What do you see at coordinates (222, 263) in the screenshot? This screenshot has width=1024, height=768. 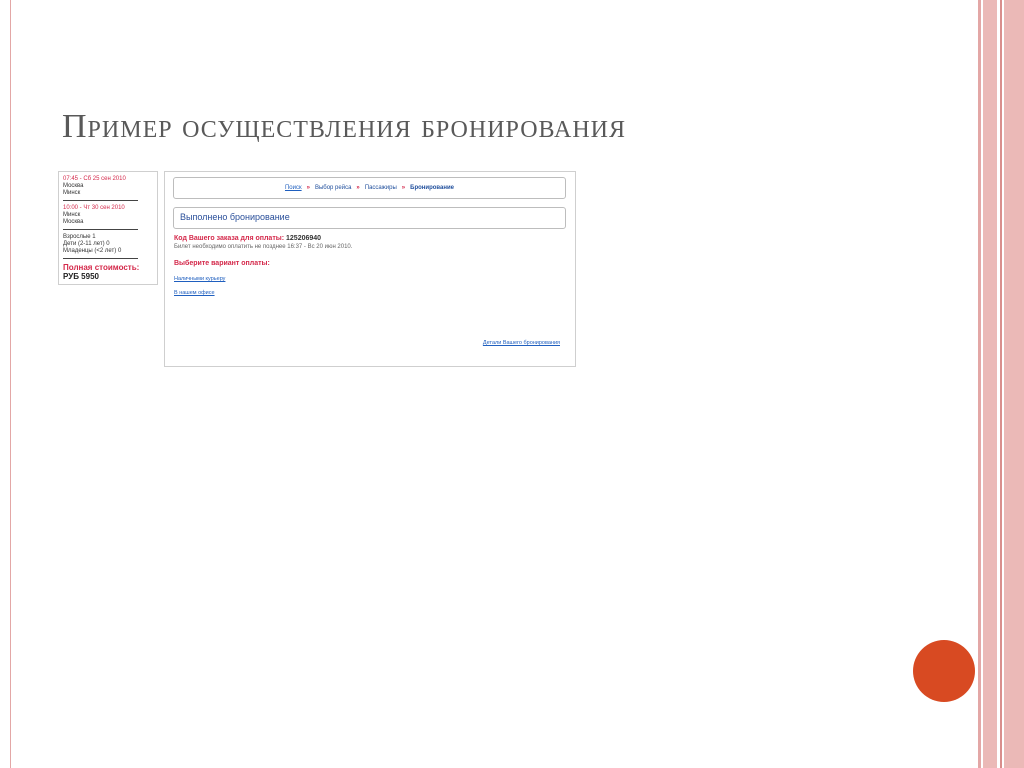 I see `choose-payment-heading: Выберите вариант оплаты:` at bounding box center [222, 263].